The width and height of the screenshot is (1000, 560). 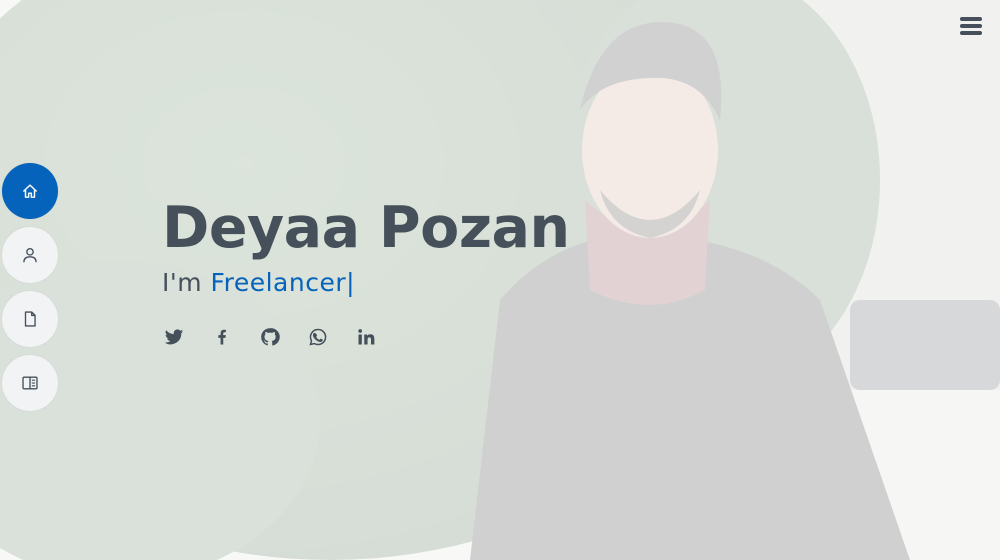 I want to click on menu-toggle-button, so click(x=971, y=26).